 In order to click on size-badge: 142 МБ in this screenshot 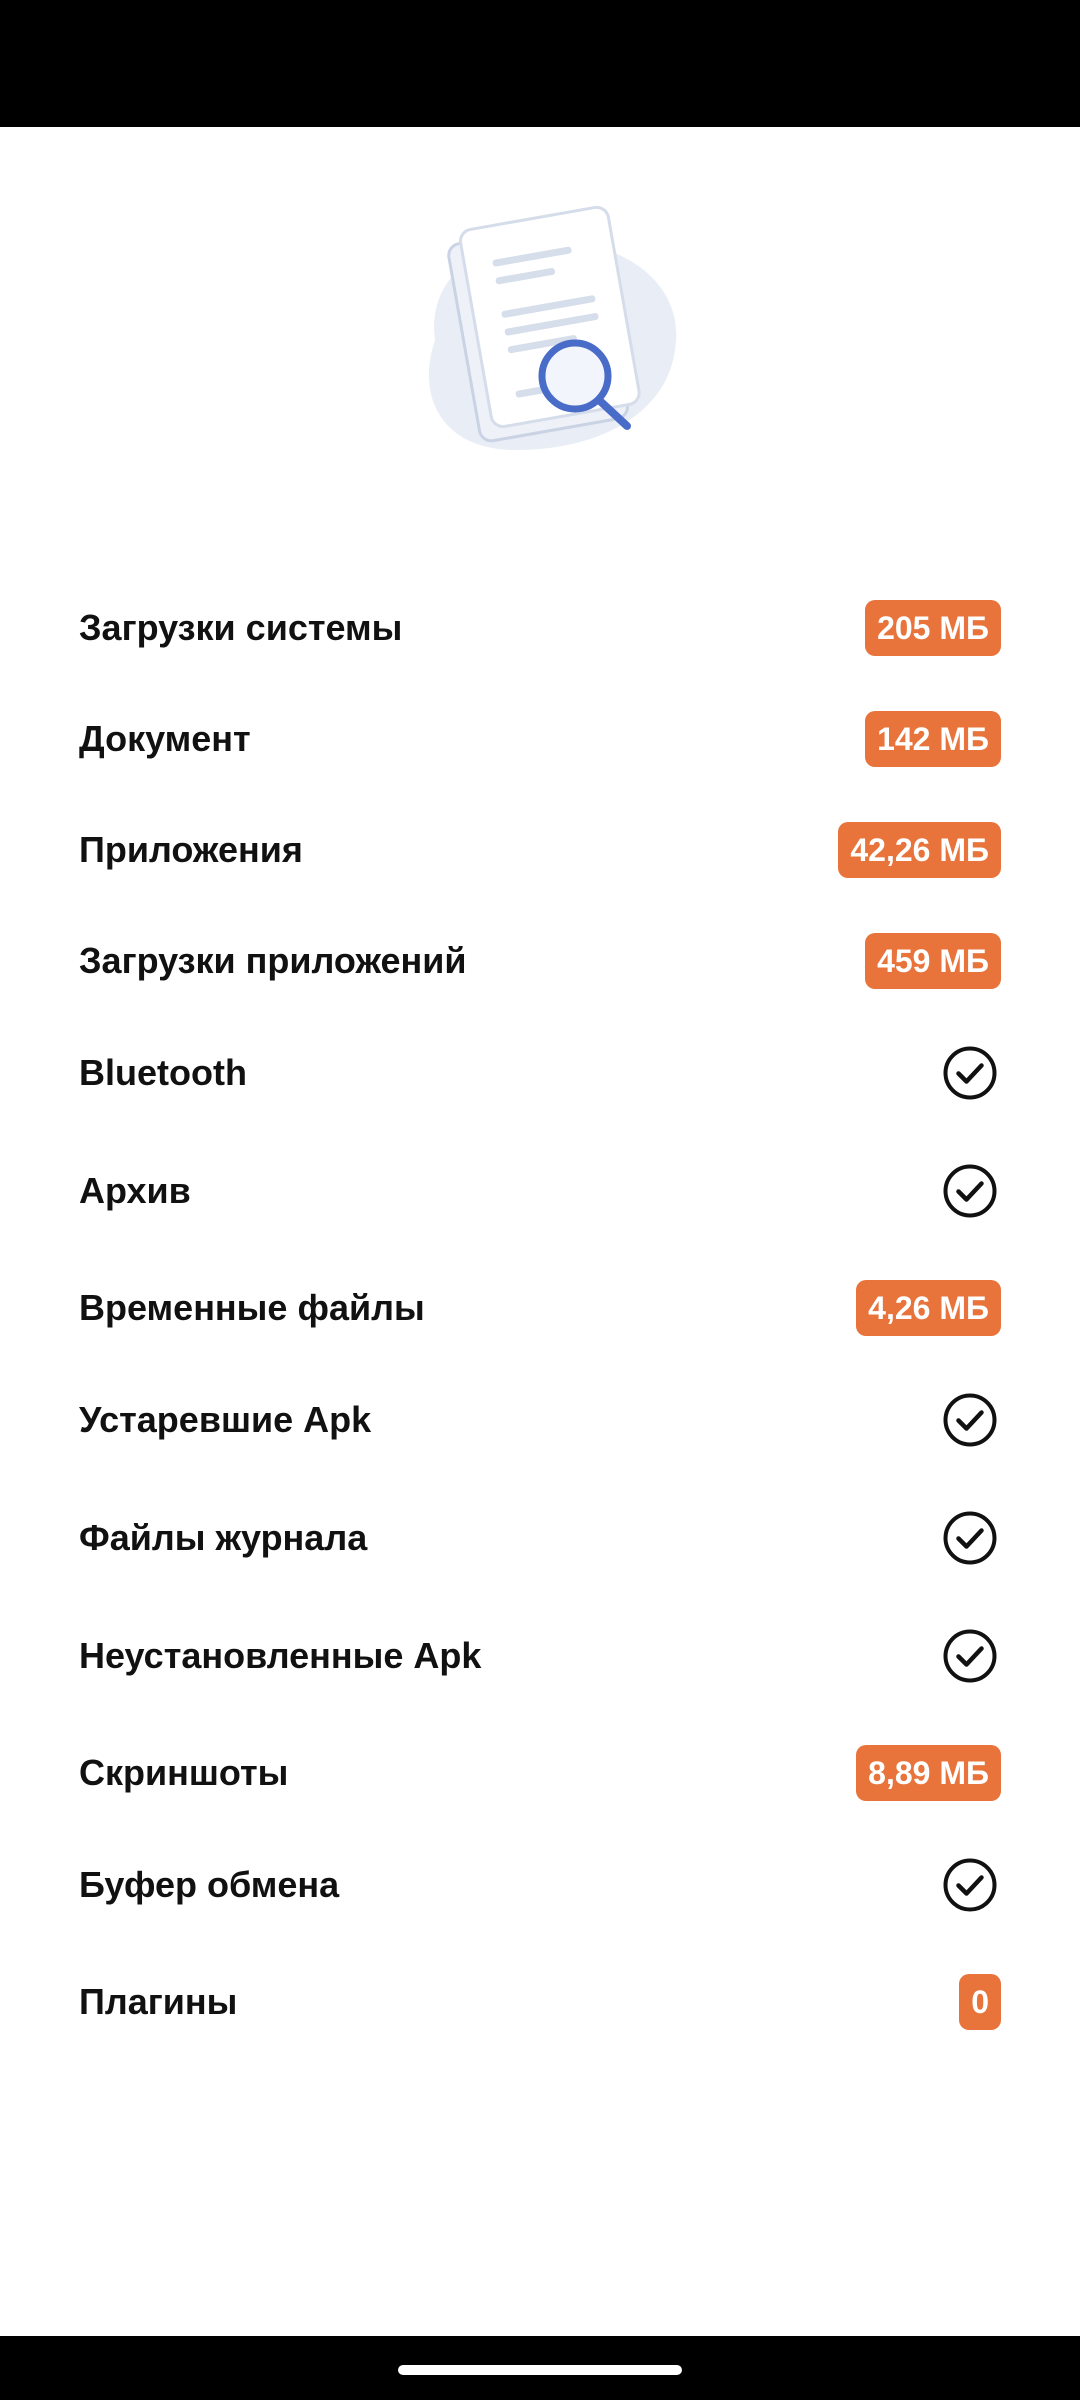, I will do `click(933, 739)`.